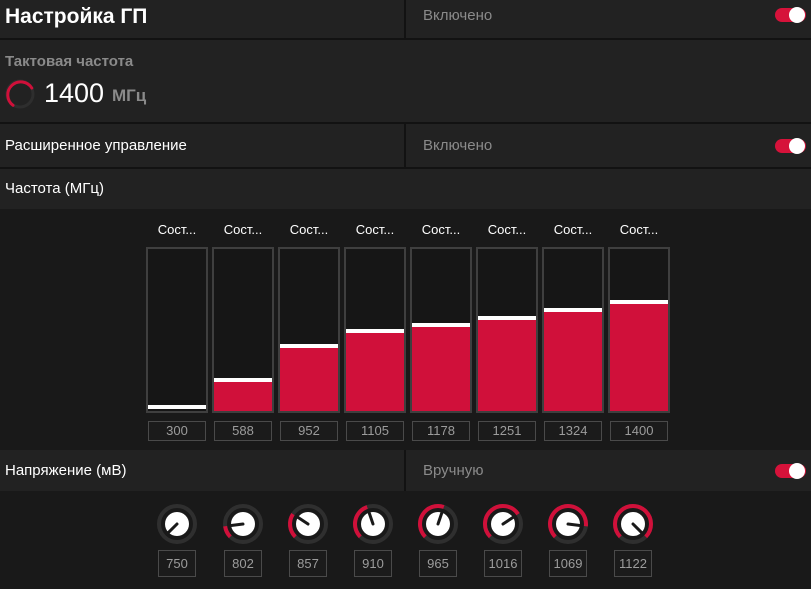 Image resolution: width=811 pixels, height=589 pixels. I want to click on voltage-toggle, so click(790, 471).